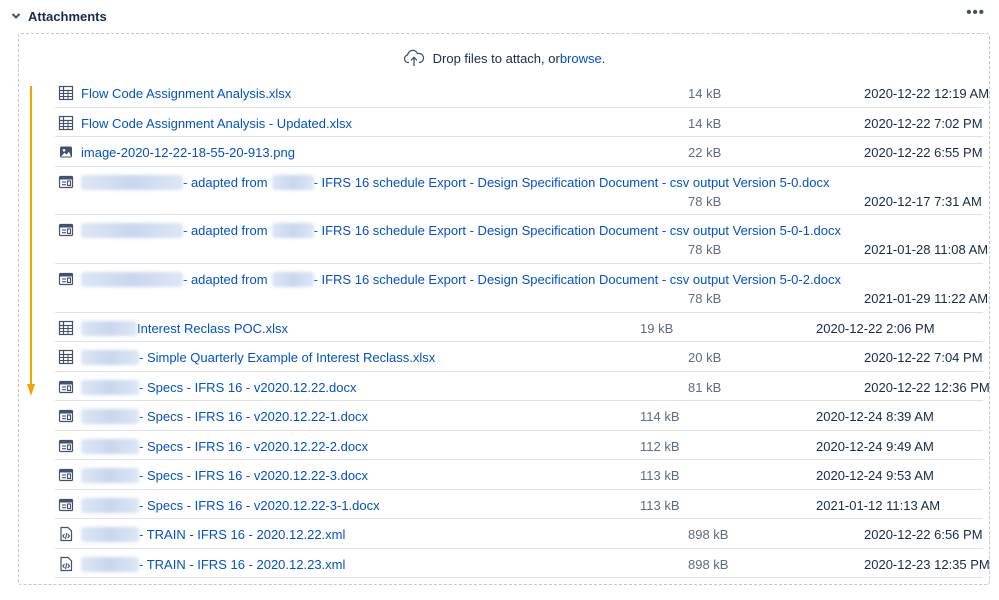 This screenshot has height=600, width=999. I want to click on attachment-size: 19 kB, so click(657, 328).